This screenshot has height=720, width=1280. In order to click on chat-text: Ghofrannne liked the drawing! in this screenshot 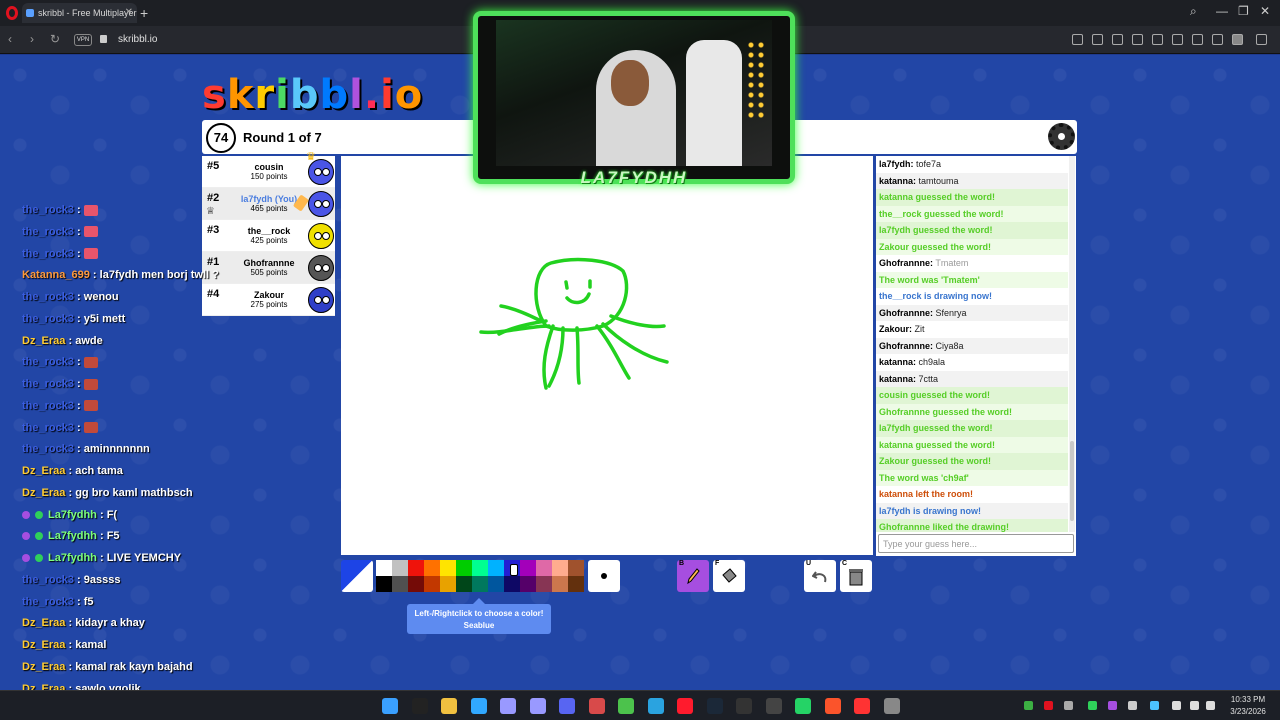, I will do `click(944, 527)`.